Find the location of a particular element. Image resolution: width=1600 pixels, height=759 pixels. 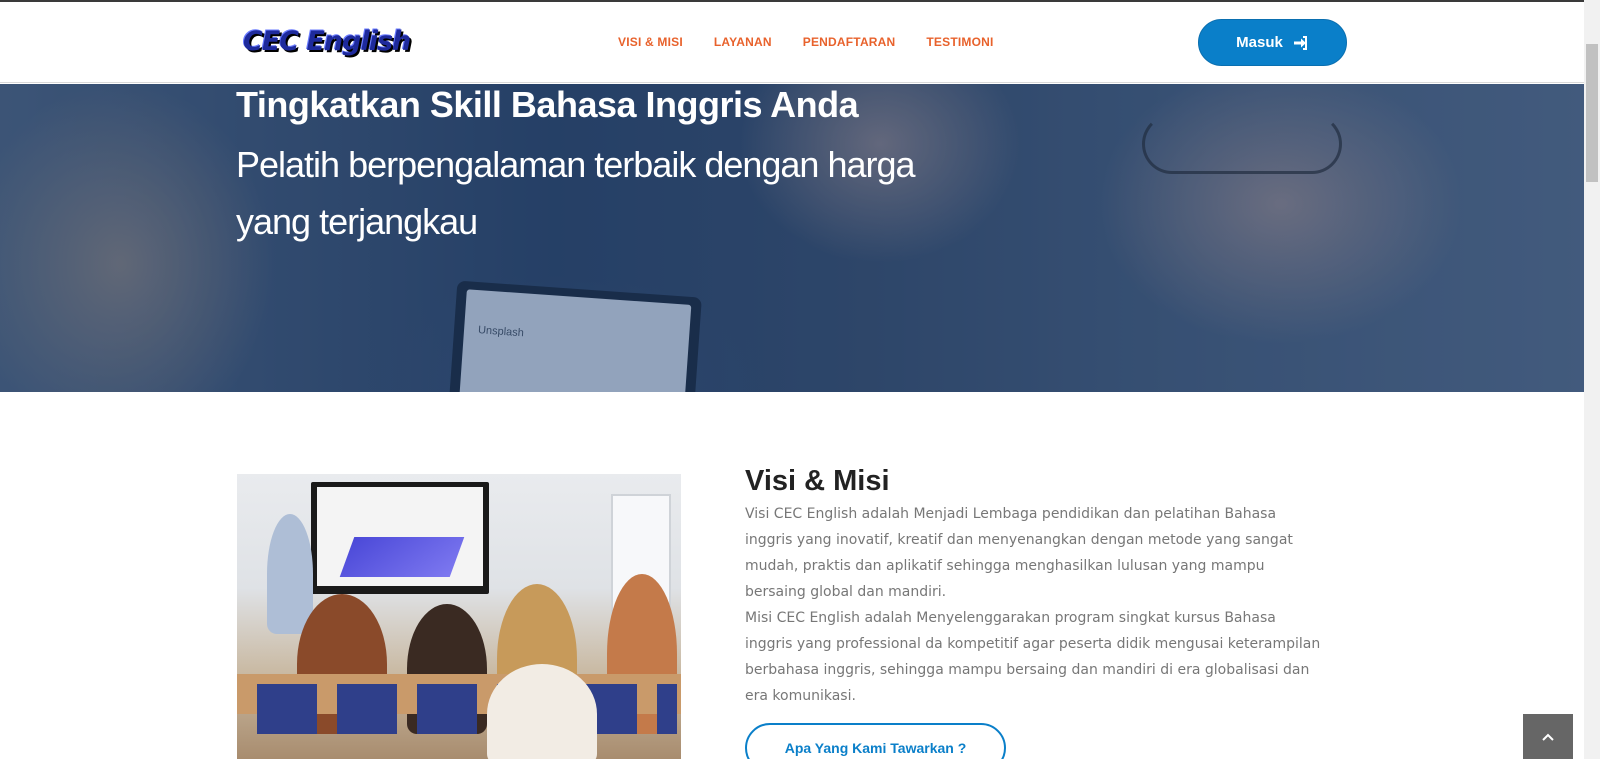

back-to-top-button is located at coordinates (1548, 736).